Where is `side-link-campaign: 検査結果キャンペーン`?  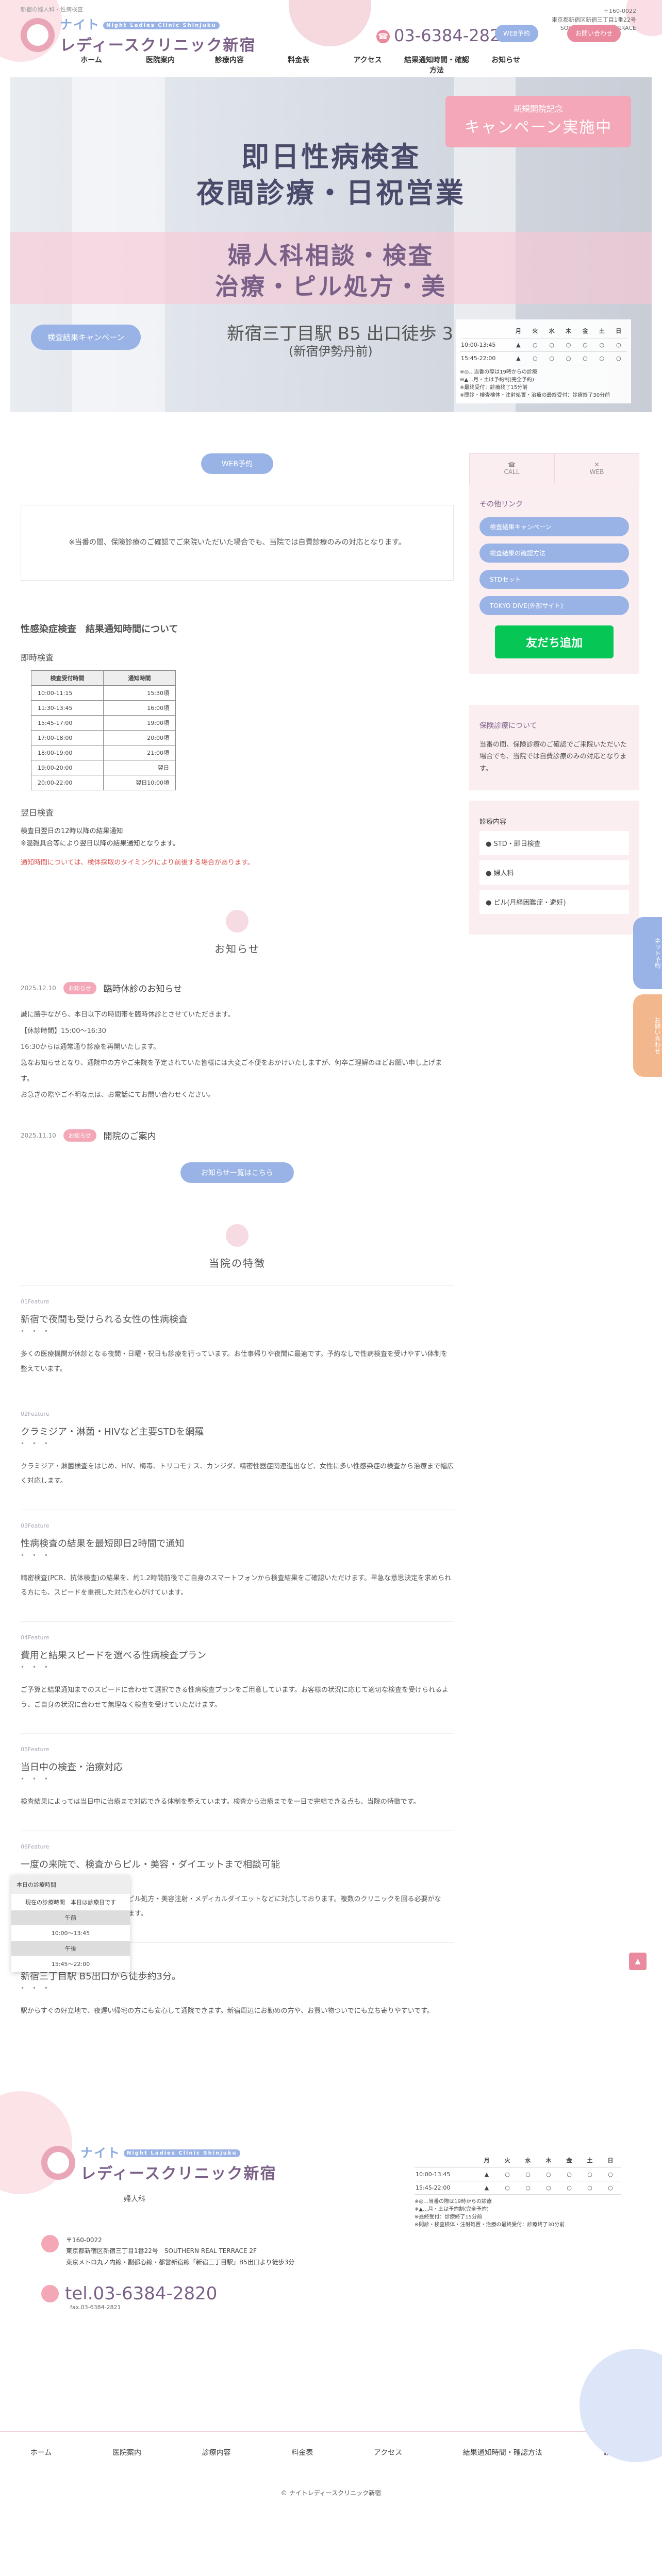 side-link-campaign: 検査結果キャンペーン is located at coordinates (554, 526).